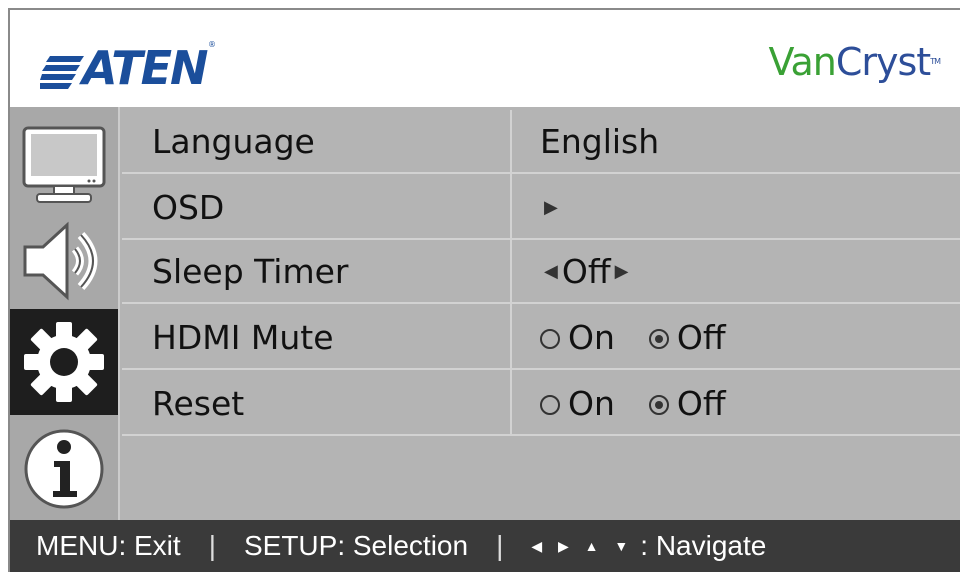 The width and height of the screenshot is (960, 572). I want to click on gear-icon, so click(64, 362).